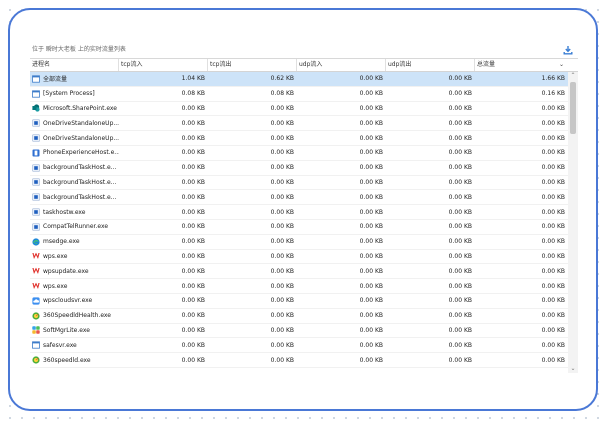  What do you see at coordinates (299, 79) in the screenshot?
I see `table-row: 全部流量 1.04 KB 0.62 KB 0.00 KB 0.00 KB 1.66 KB` at bounding box center [299, 79].